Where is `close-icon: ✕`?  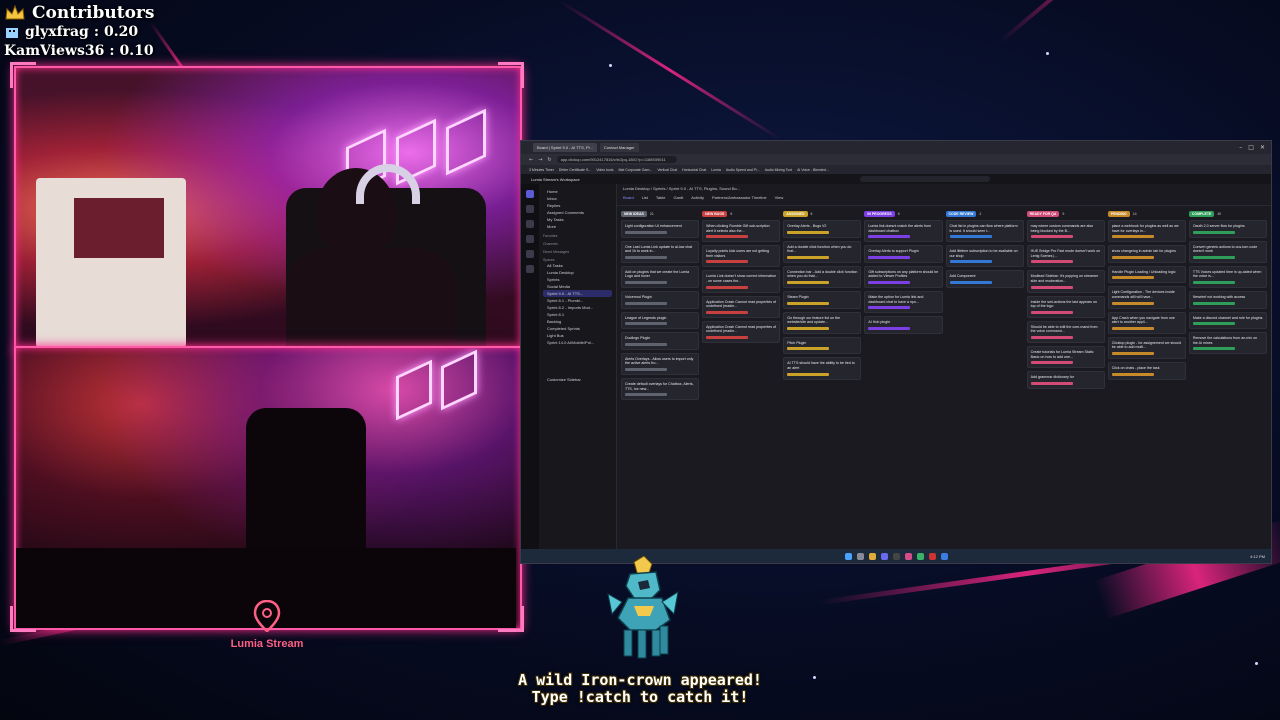 close-icon: ✕ is located at coordinates (1262, 147).